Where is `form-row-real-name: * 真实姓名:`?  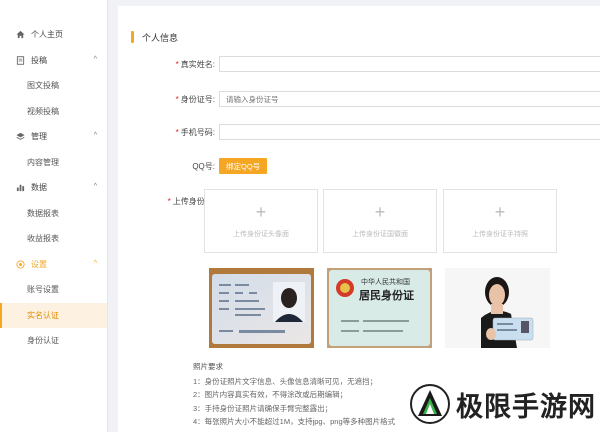 form-row-real-name: * 真实姓名: is located at coordinates (359, 64).